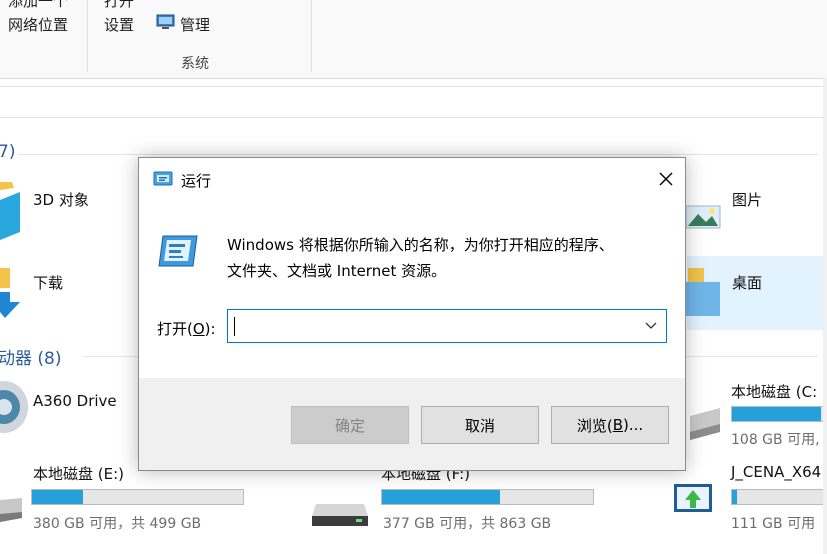 Image resolution: width=827 pixels, height=554 pixels. Describe the element at coordinates (75, 401) in the screenshot. I see `drive-a360: A360 Drive` at that location.